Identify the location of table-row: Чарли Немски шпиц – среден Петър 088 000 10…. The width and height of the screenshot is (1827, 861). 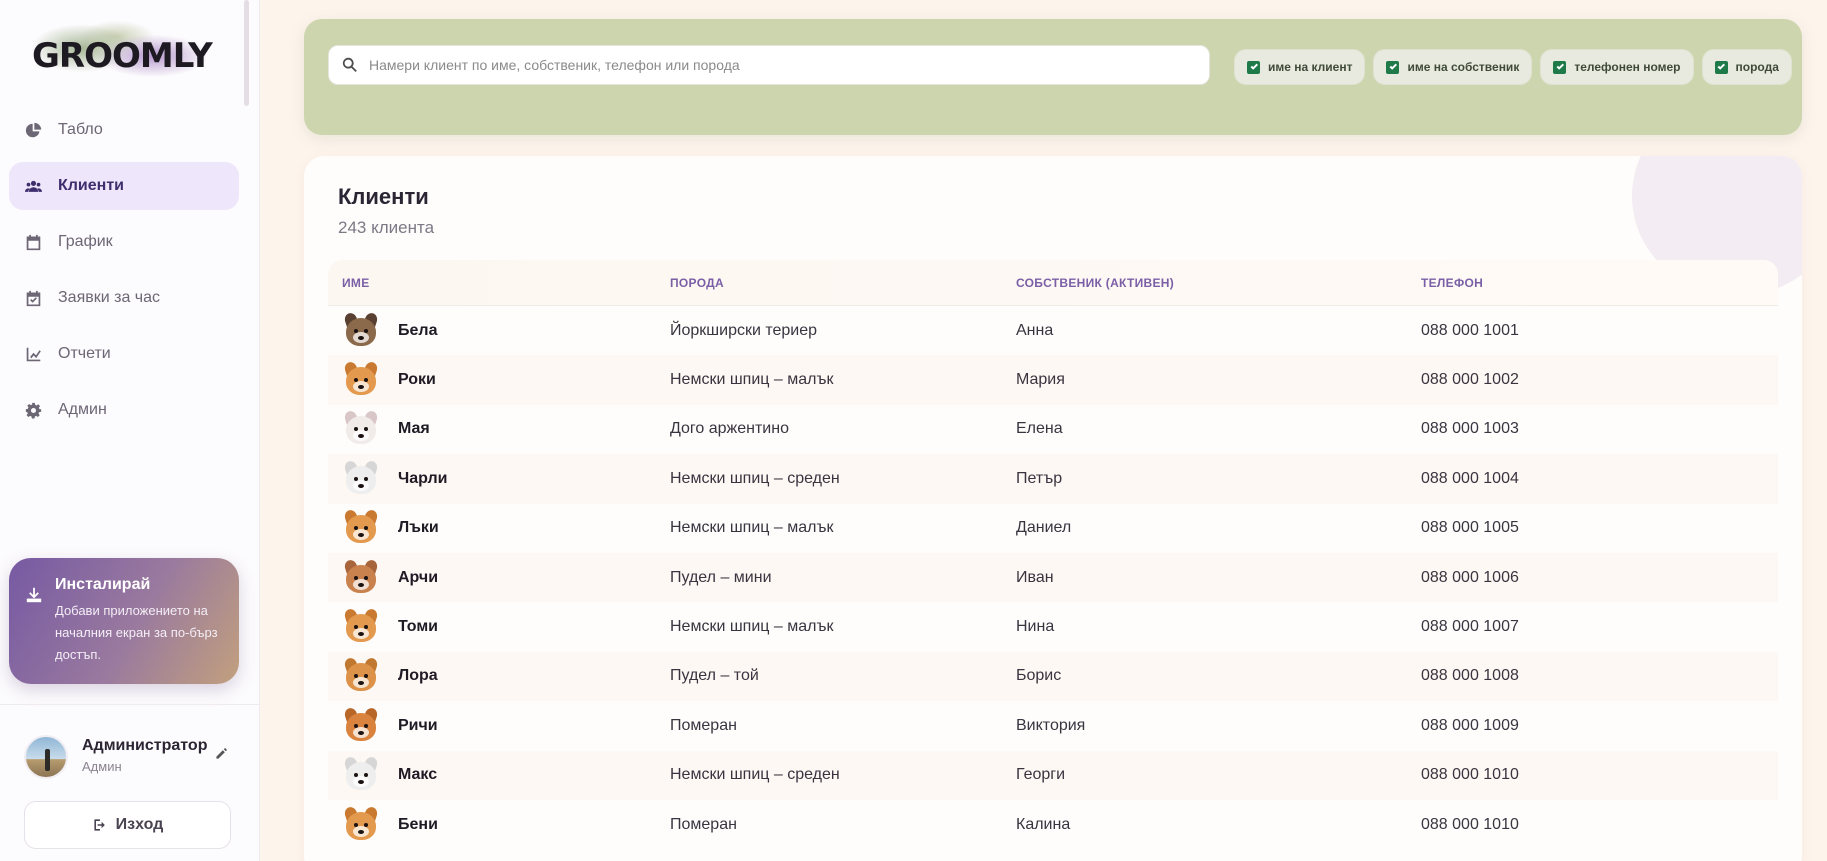
(1053, 479).